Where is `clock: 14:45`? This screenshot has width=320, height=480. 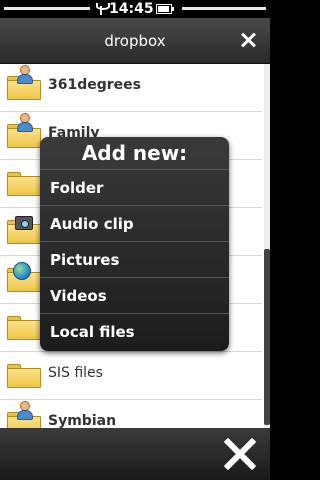 clock: 14:45 is located at coordinates (131, 9).